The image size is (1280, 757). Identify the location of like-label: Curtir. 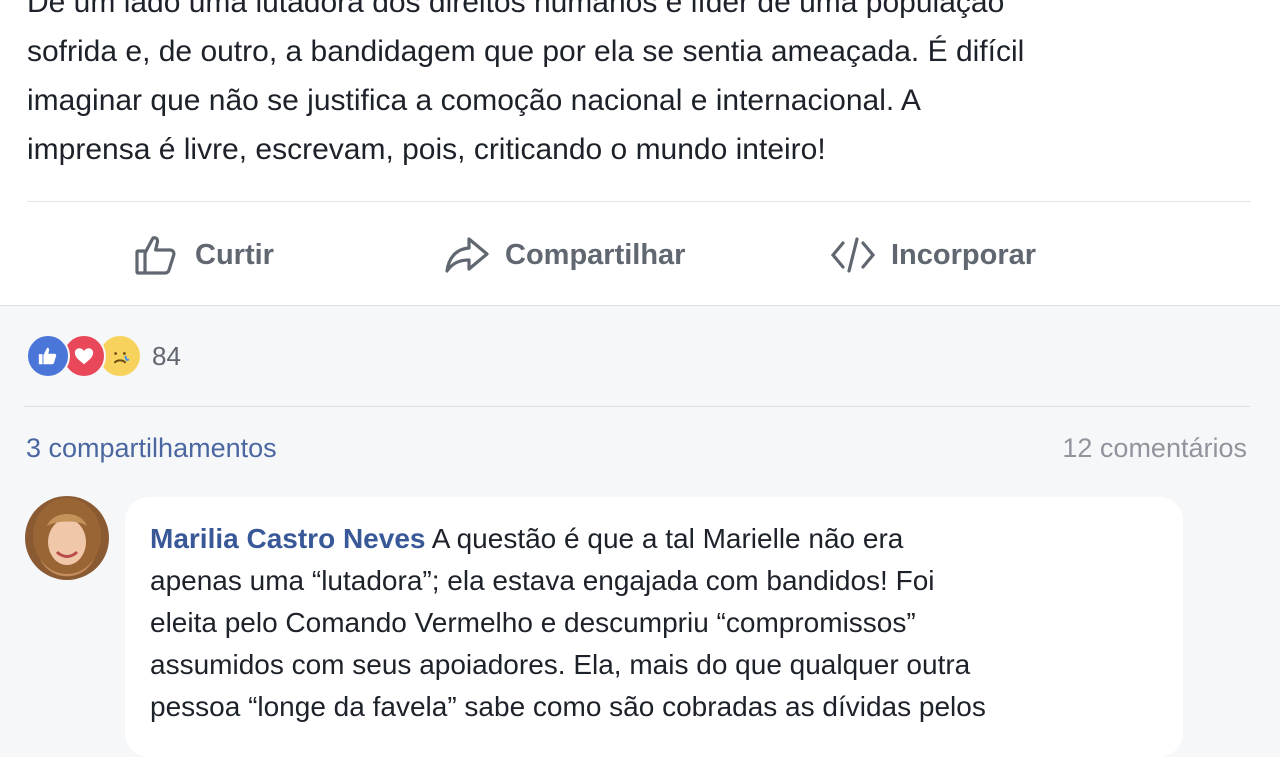
(234, 254).